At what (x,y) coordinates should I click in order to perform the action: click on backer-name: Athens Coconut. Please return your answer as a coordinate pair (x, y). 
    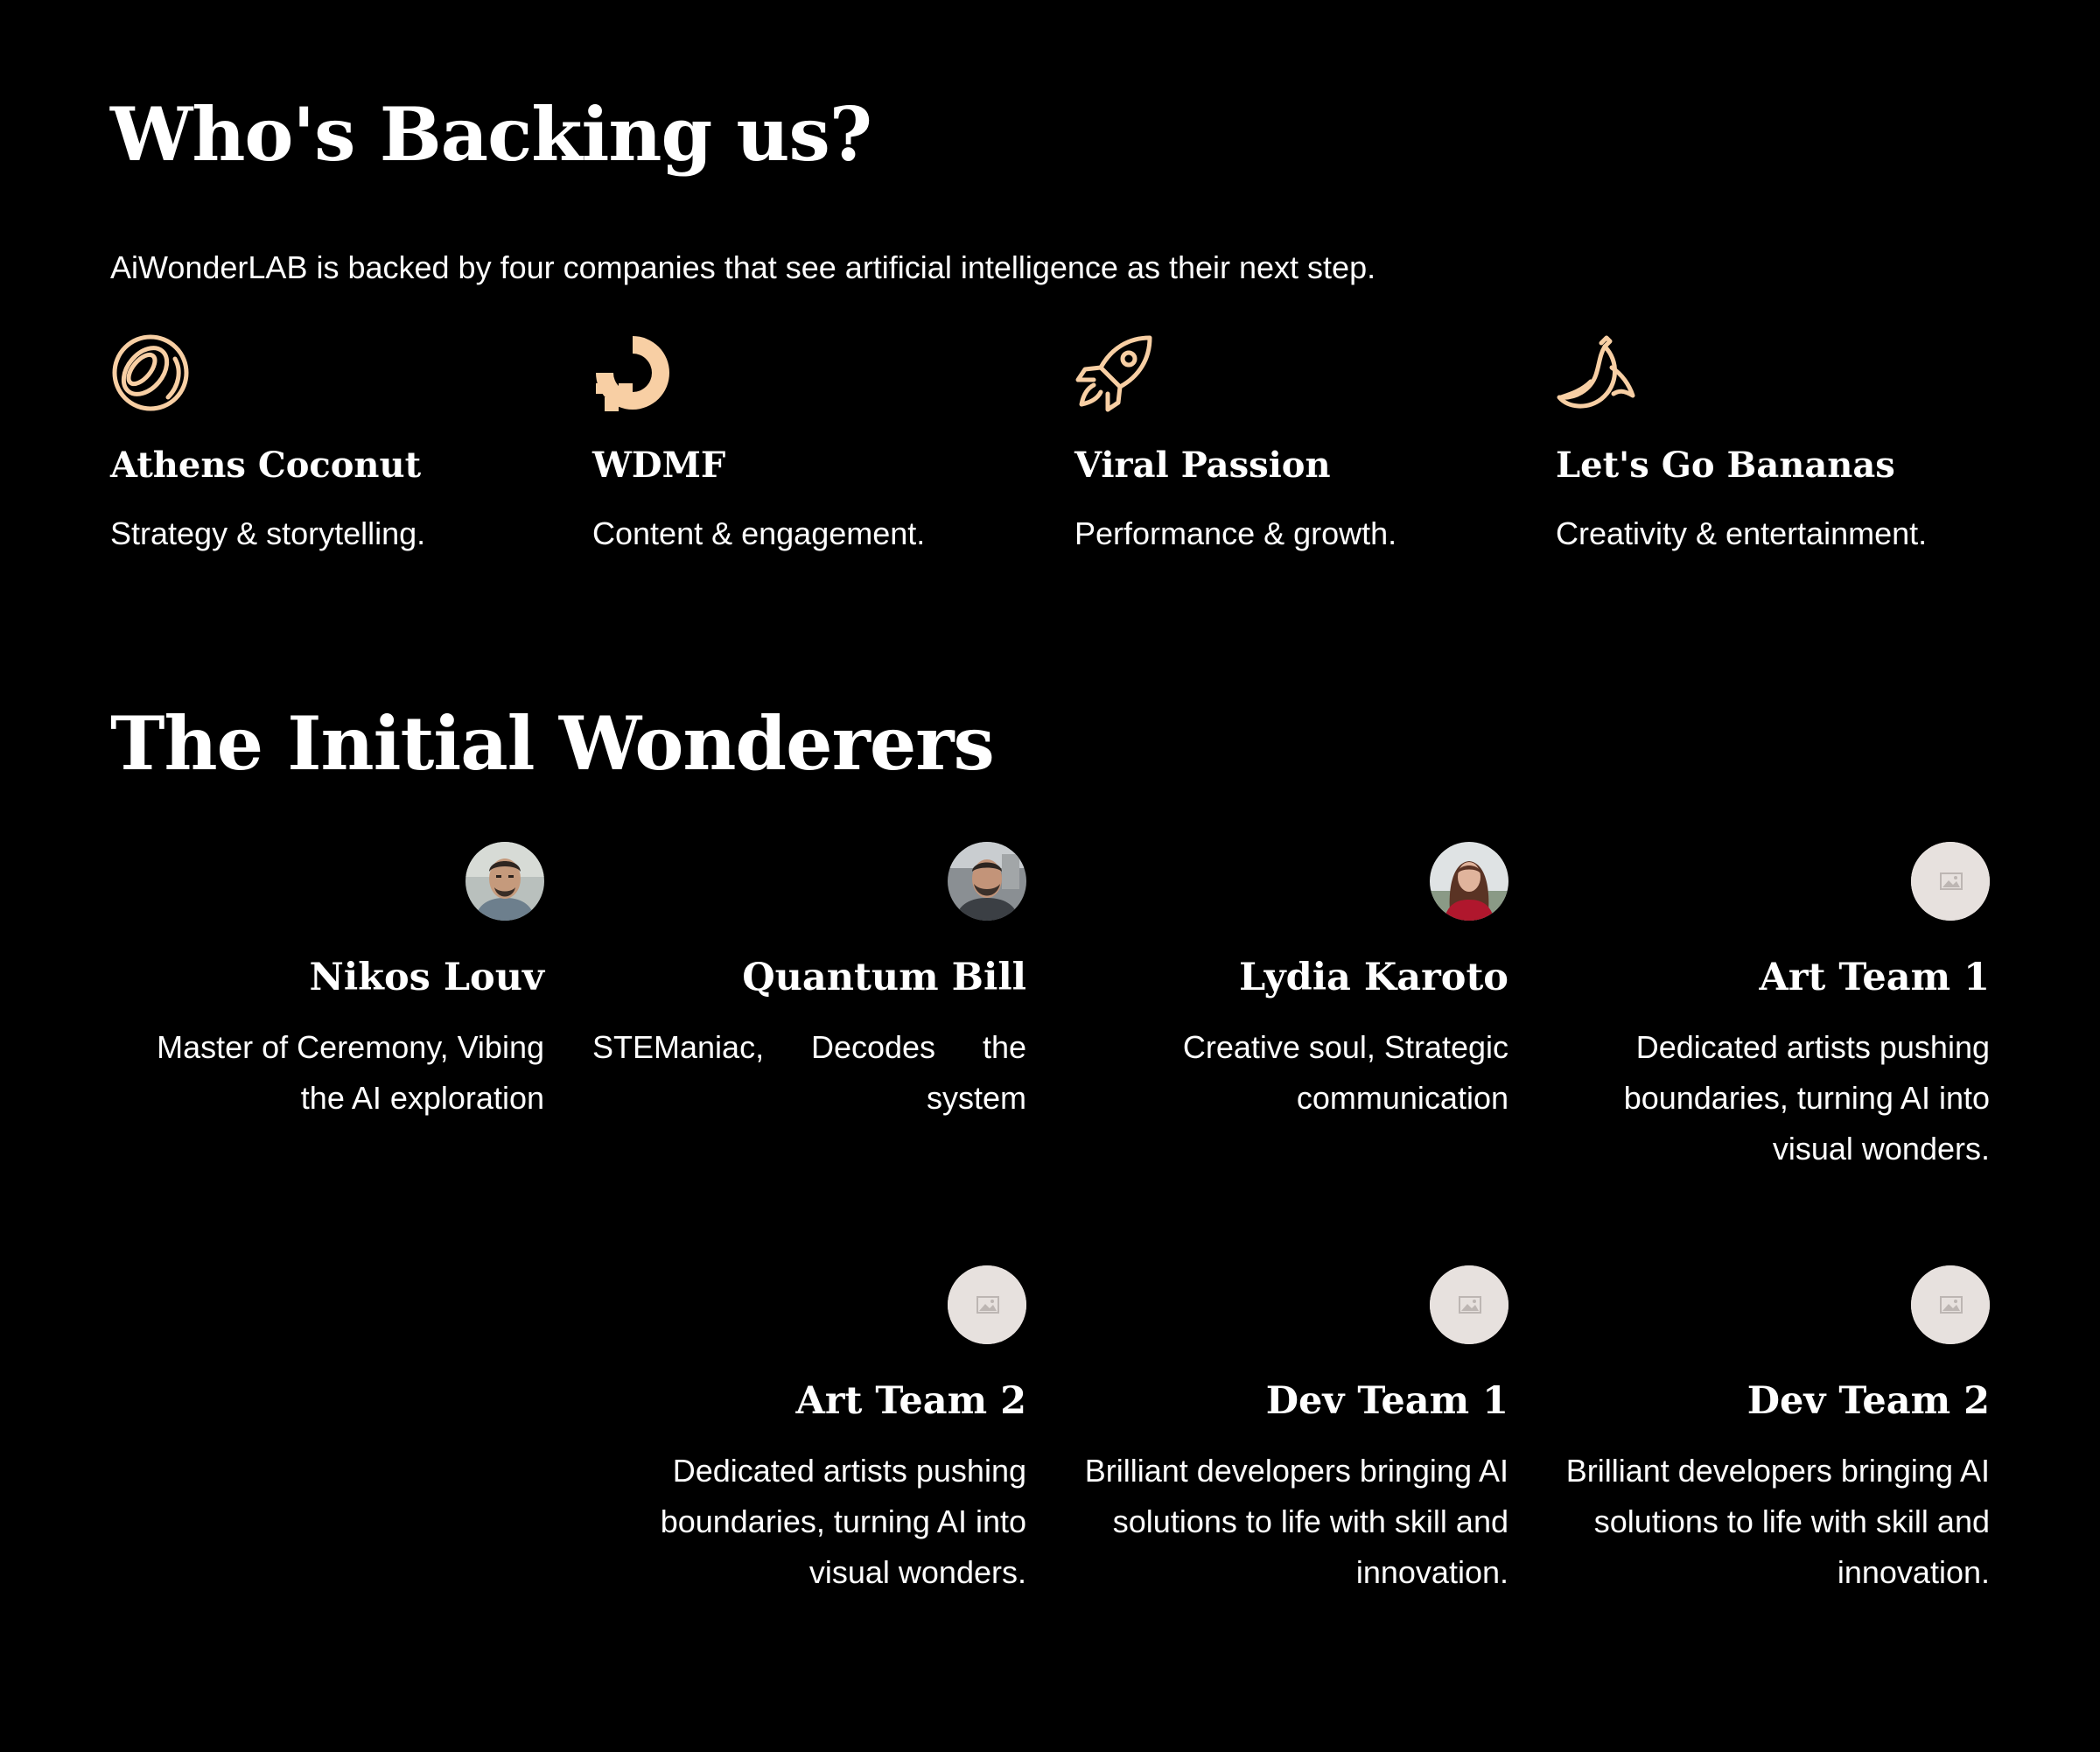
    Looking at the image, I should click on (266, 466).